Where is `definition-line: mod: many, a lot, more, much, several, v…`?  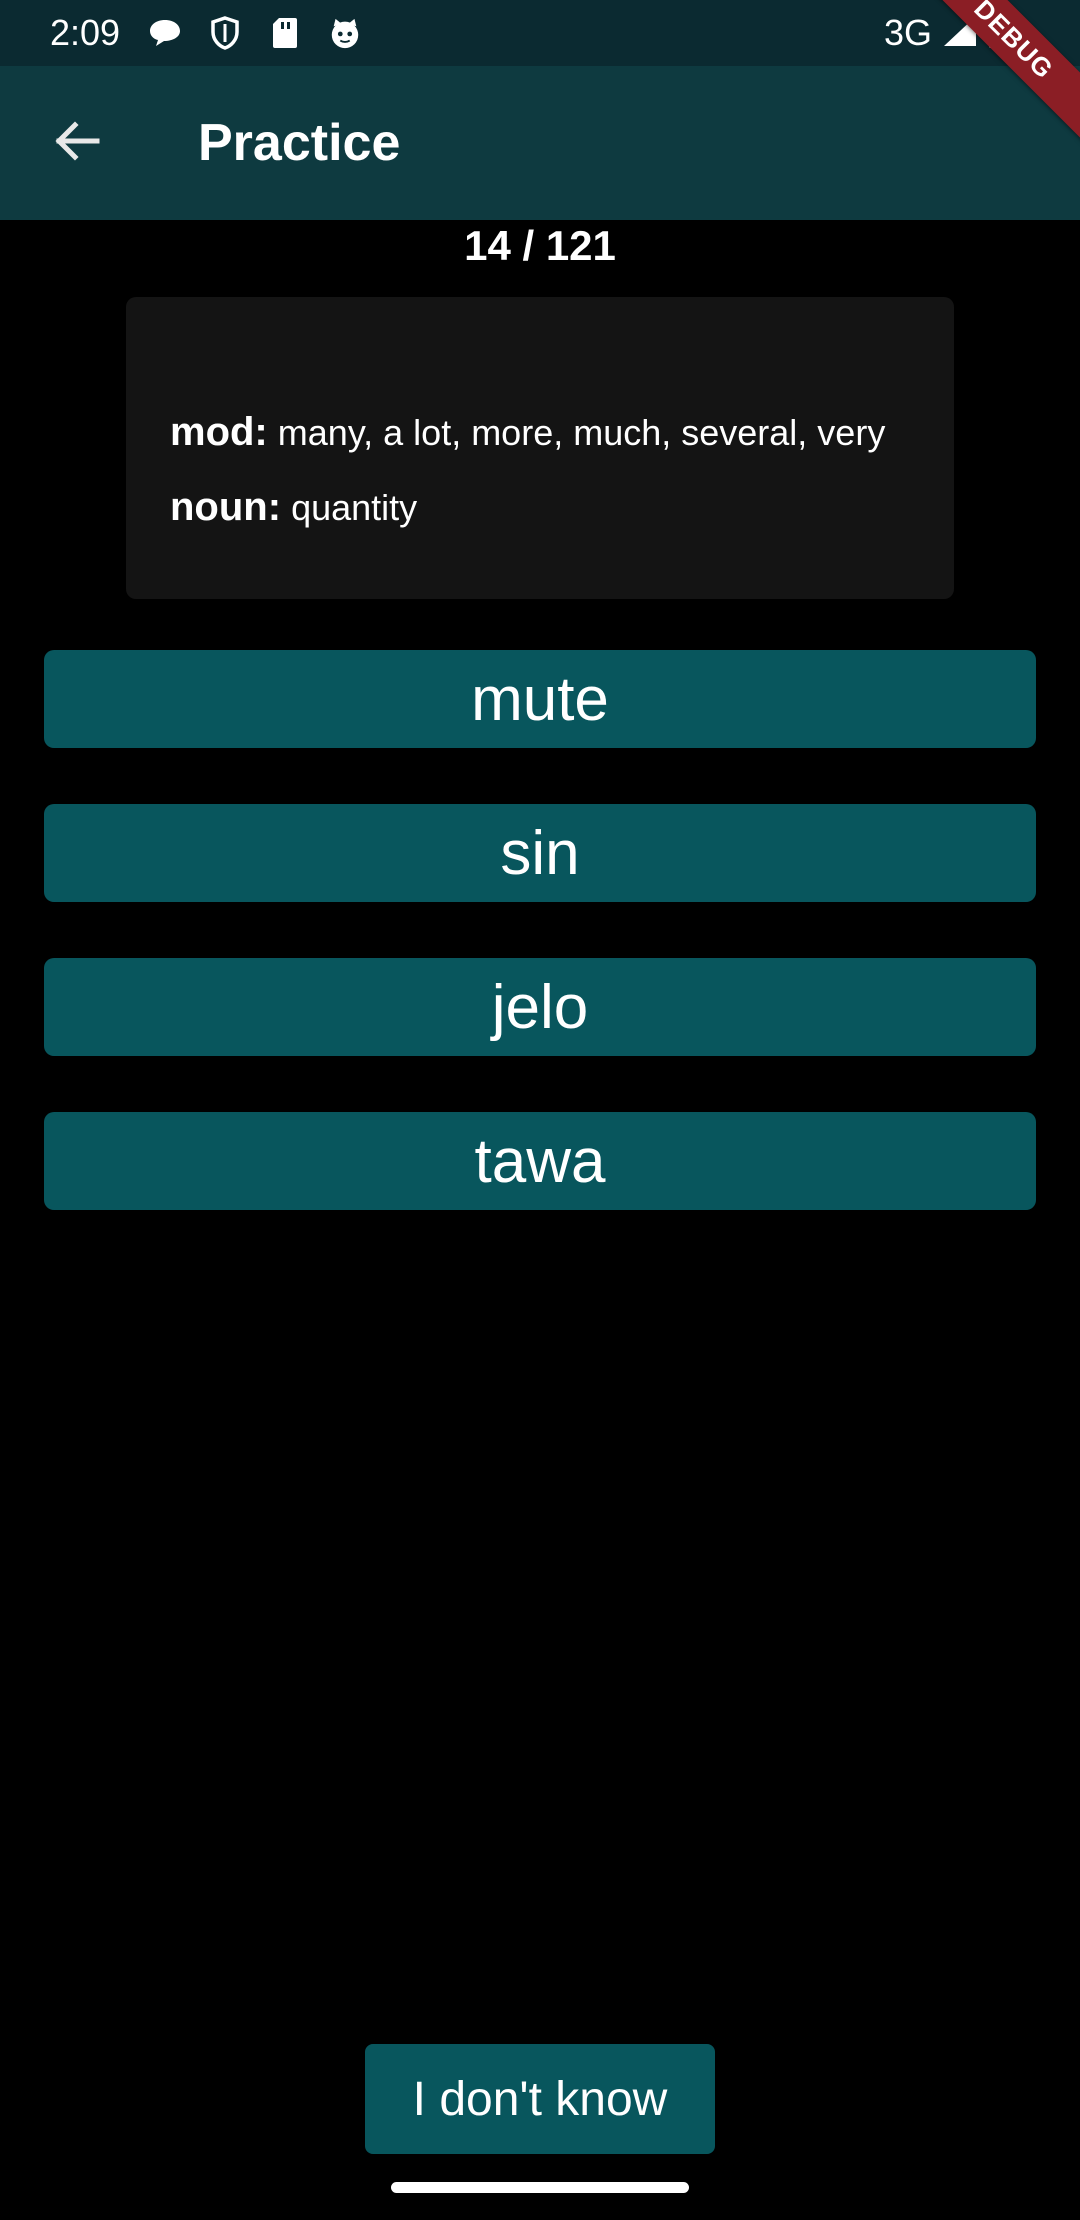 definition-line: mod: many, a lot, more, much, several, v… is located at coordinates (540, 432).